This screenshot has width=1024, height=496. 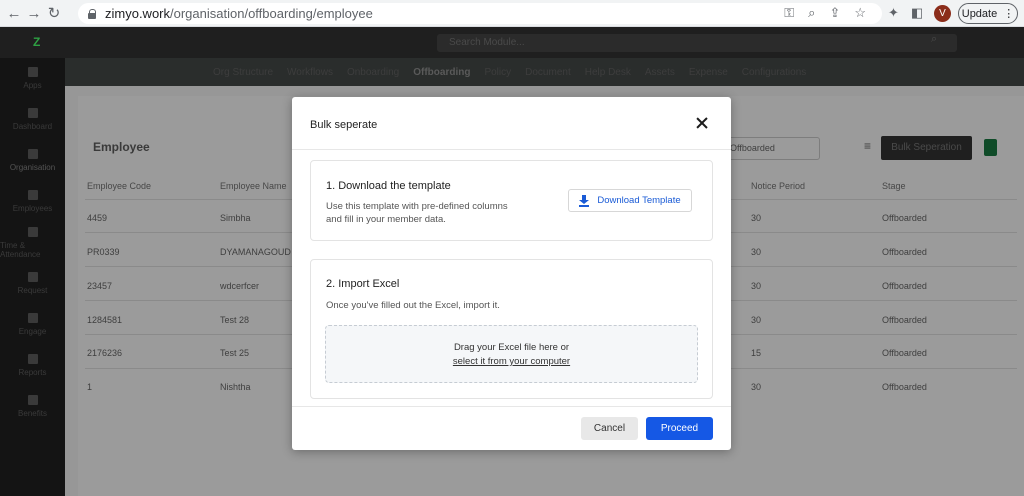 What do you see at coordinates (388, 186) in the screenshot?
I see `step1-heading: 1. Download the template` at bounding box center [388, 186].